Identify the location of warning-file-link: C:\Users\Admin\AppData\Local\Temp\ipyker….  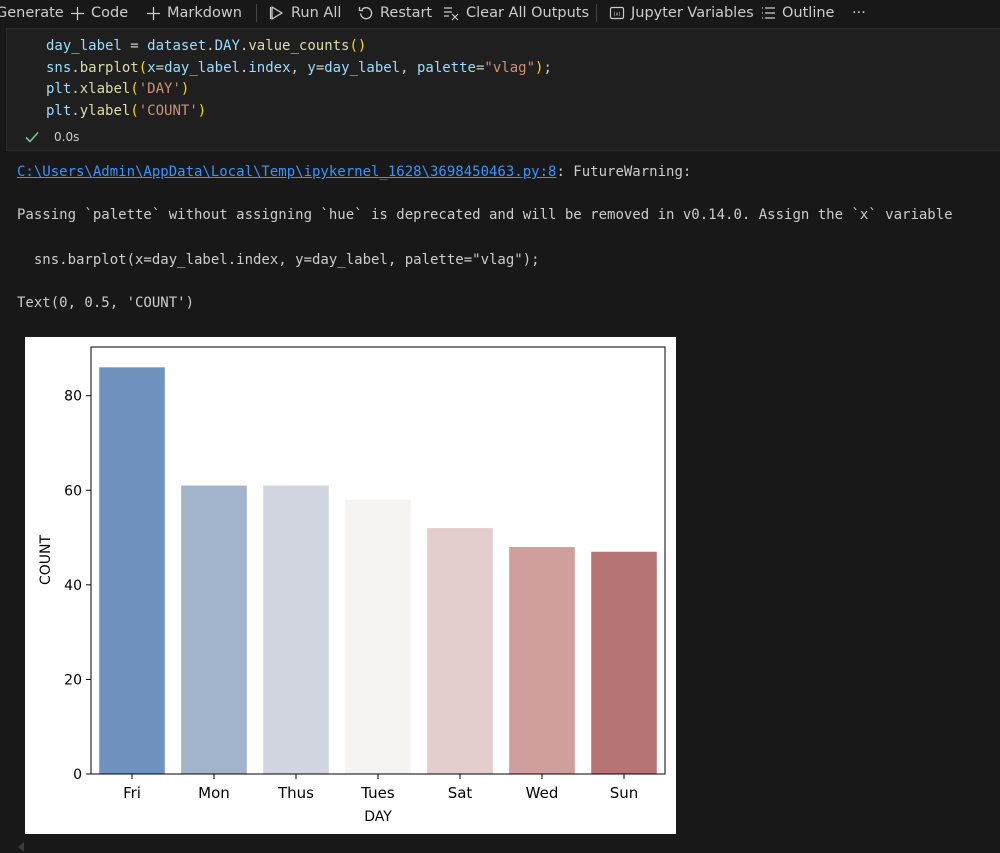
(286, 172).